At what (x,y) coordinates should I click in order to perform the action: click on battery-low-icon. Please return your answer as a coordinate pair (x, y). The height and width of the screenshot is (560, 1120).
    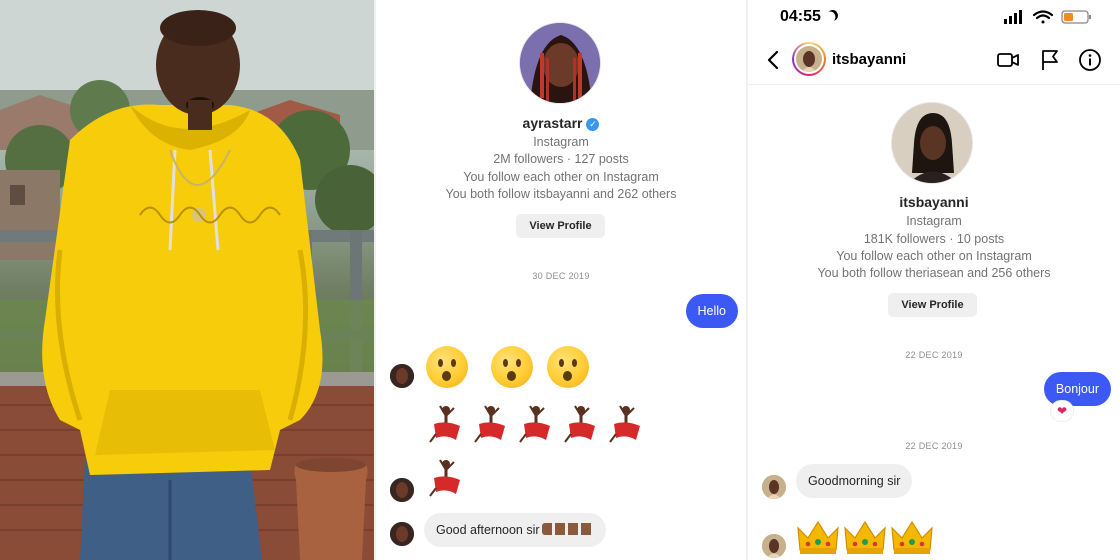
    Looking at the image, I should click on (1076, 17).